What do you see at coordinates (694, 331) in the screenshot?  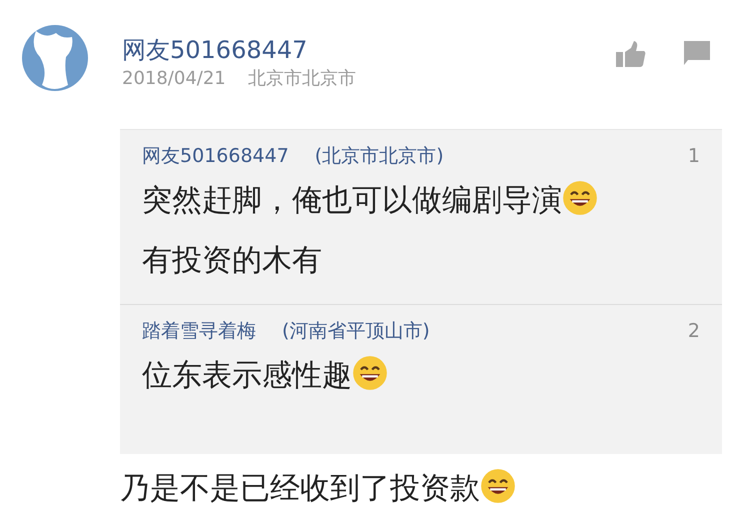 I see `floor-number: 2` at bounding box center [694, 331].